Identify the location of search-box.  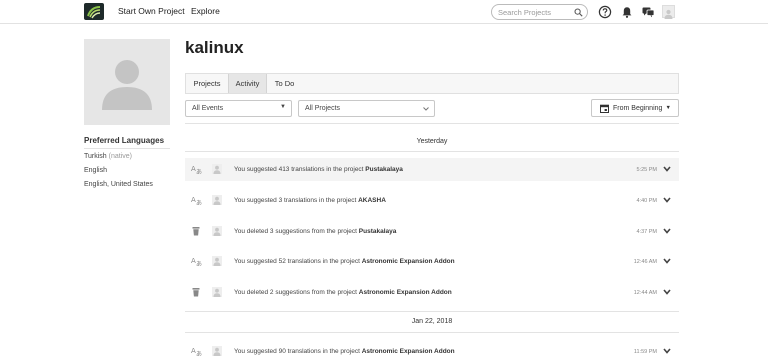
(539, 12).